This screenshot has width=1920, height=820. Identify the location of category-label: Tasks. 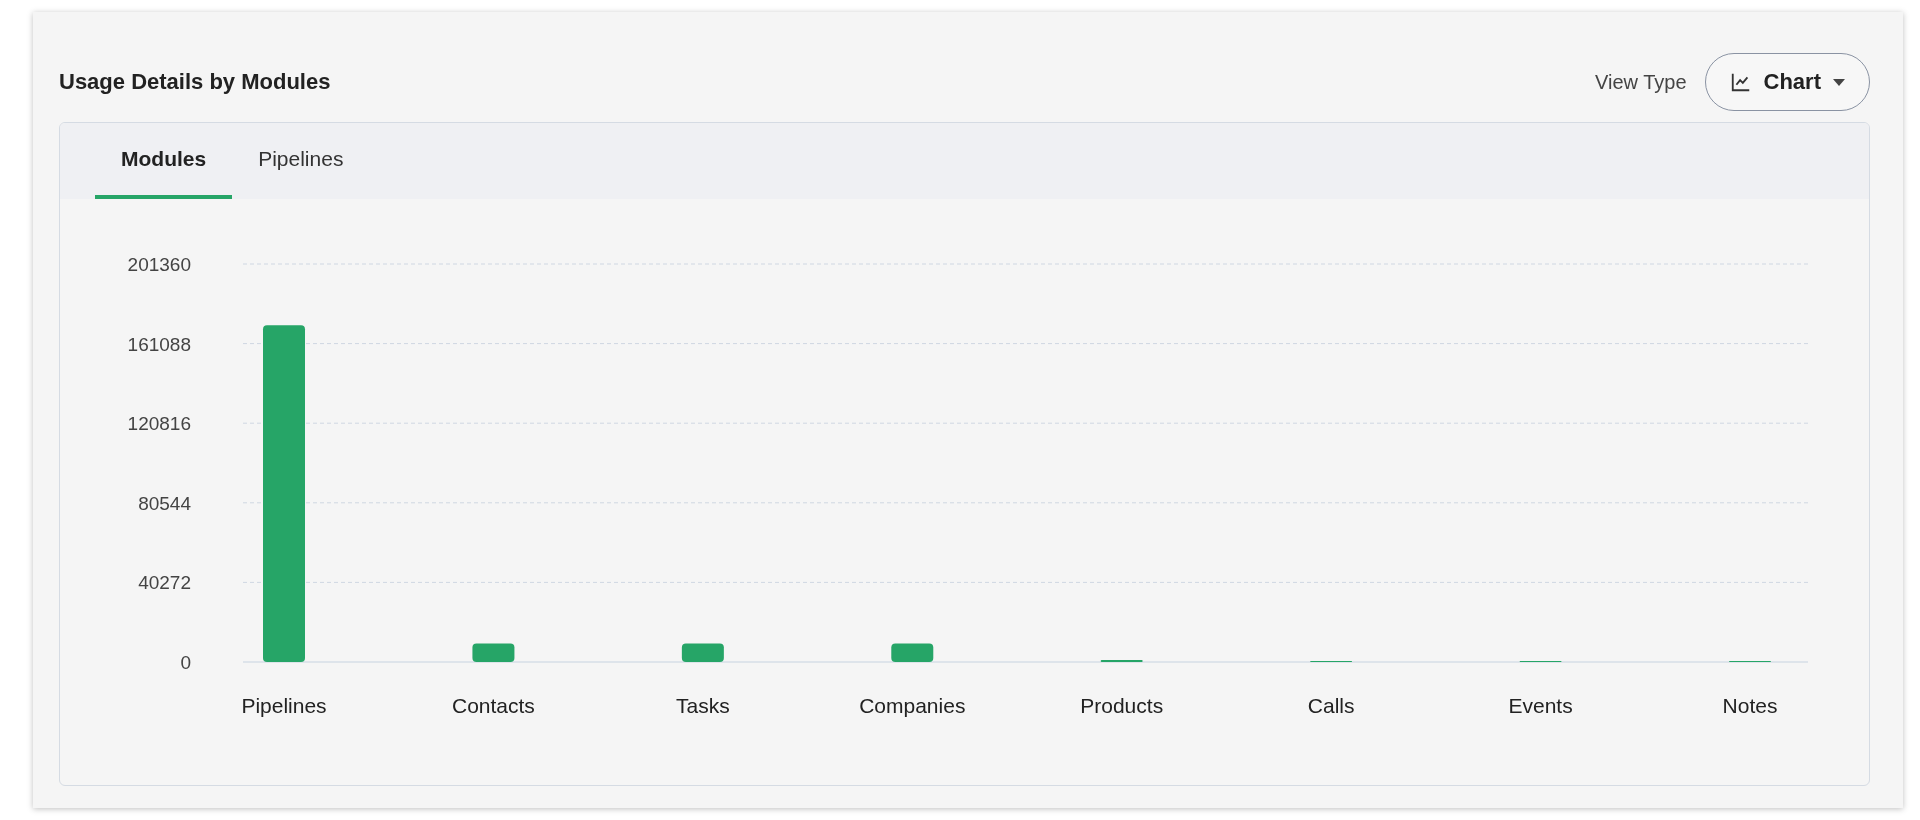
(703, 705).